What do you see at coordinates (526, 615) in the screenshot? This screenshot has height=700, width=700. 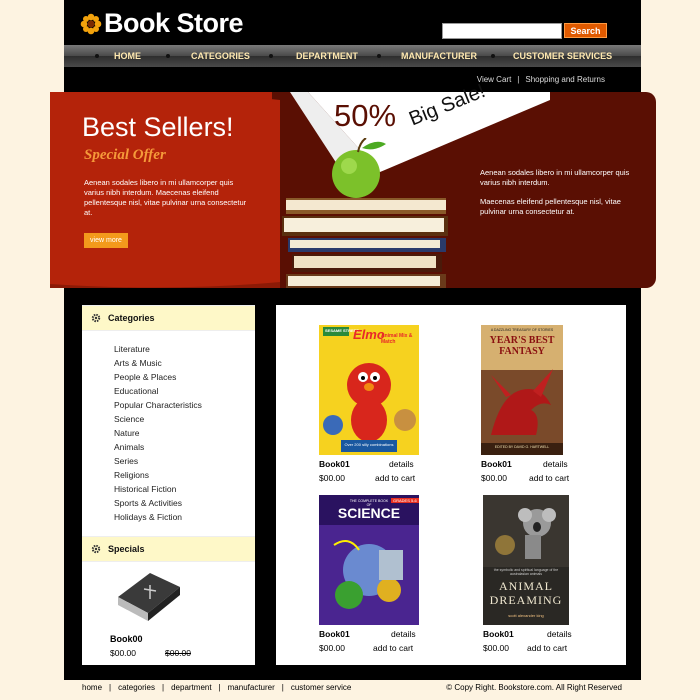 I see `cover-note: scott alexander king` at bounding box center [526, 615].